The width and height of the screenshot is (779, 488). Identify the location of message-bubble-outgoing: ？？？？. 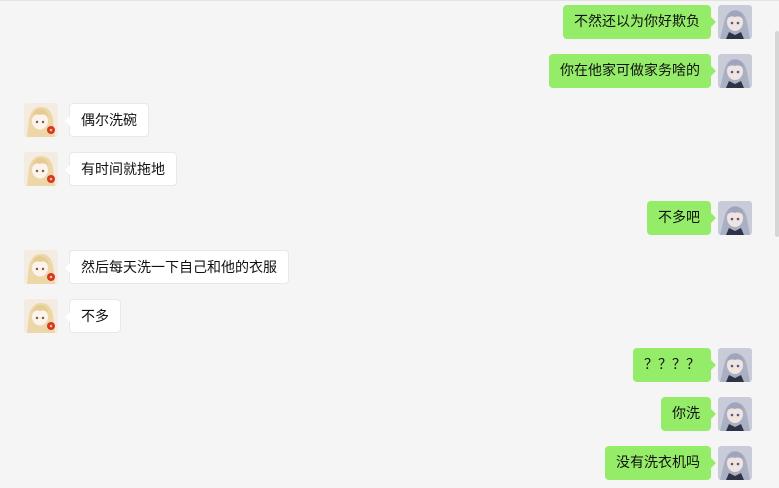
(674, 365).